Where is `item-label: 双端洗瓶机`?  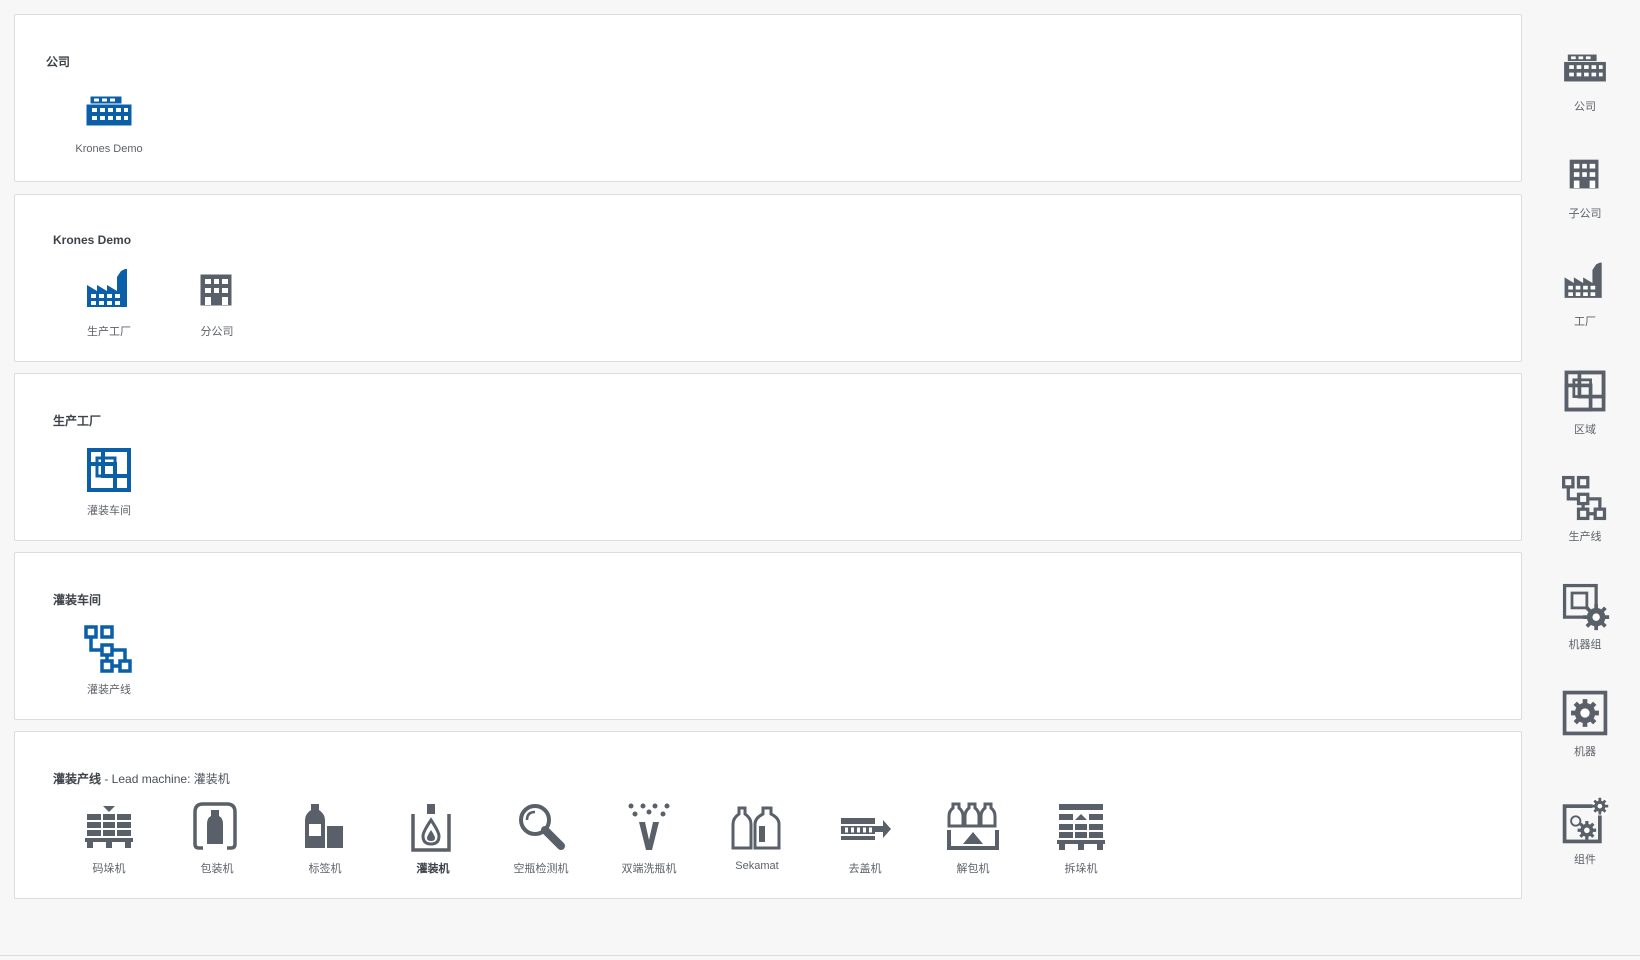 item-label: 双端洗瓶机 is located at coordinates (649, 869).